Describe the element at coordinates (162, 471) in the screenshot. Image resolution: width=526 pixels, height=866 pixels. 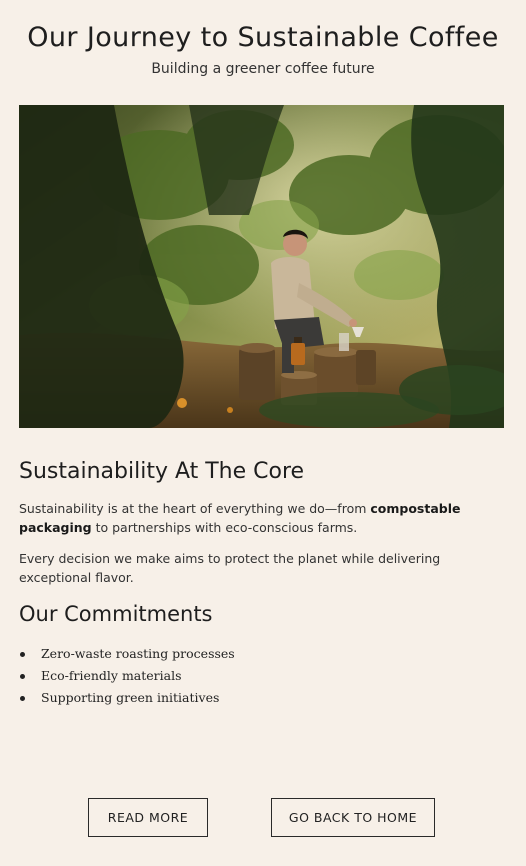
I see `section-heading-core: Sustainability At The Core` at that location.